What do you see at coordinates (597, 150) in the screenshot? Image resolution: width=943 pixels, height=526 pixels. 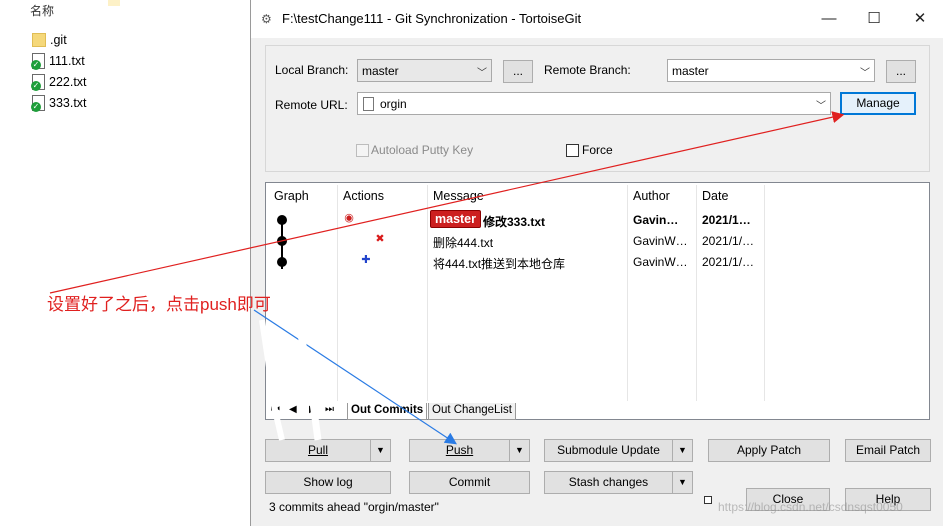 I see `force-label: Force` at bounding box center [597, 150].